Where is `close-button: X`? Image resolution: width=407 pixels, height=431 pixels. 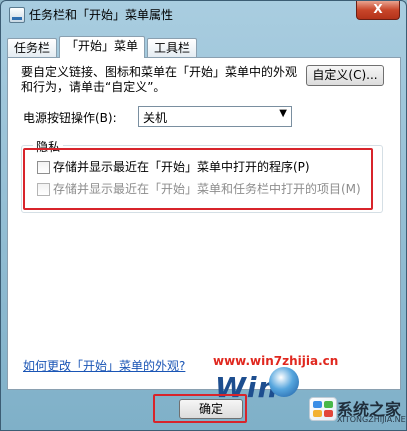
close-button: X is located at coordinates (378, 10).